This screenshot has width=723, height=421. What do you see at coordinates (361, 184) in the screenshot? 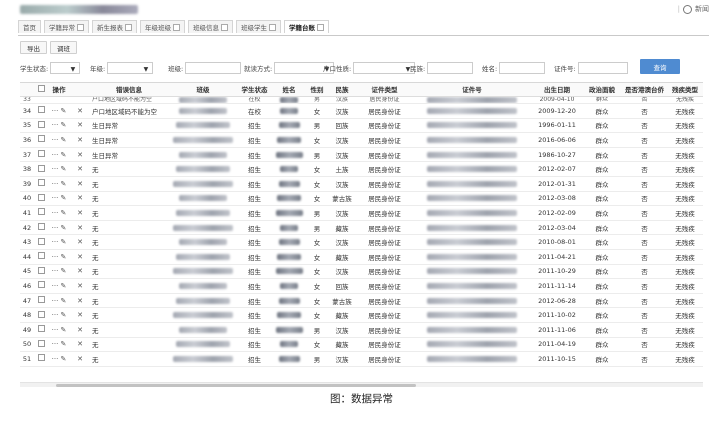
I see `table-row: 39 ··· ✎ ✕ 无 招生 女汉族 居民身份证 2012-01-31 群众否无残疾` at bounding box center [361, 184].